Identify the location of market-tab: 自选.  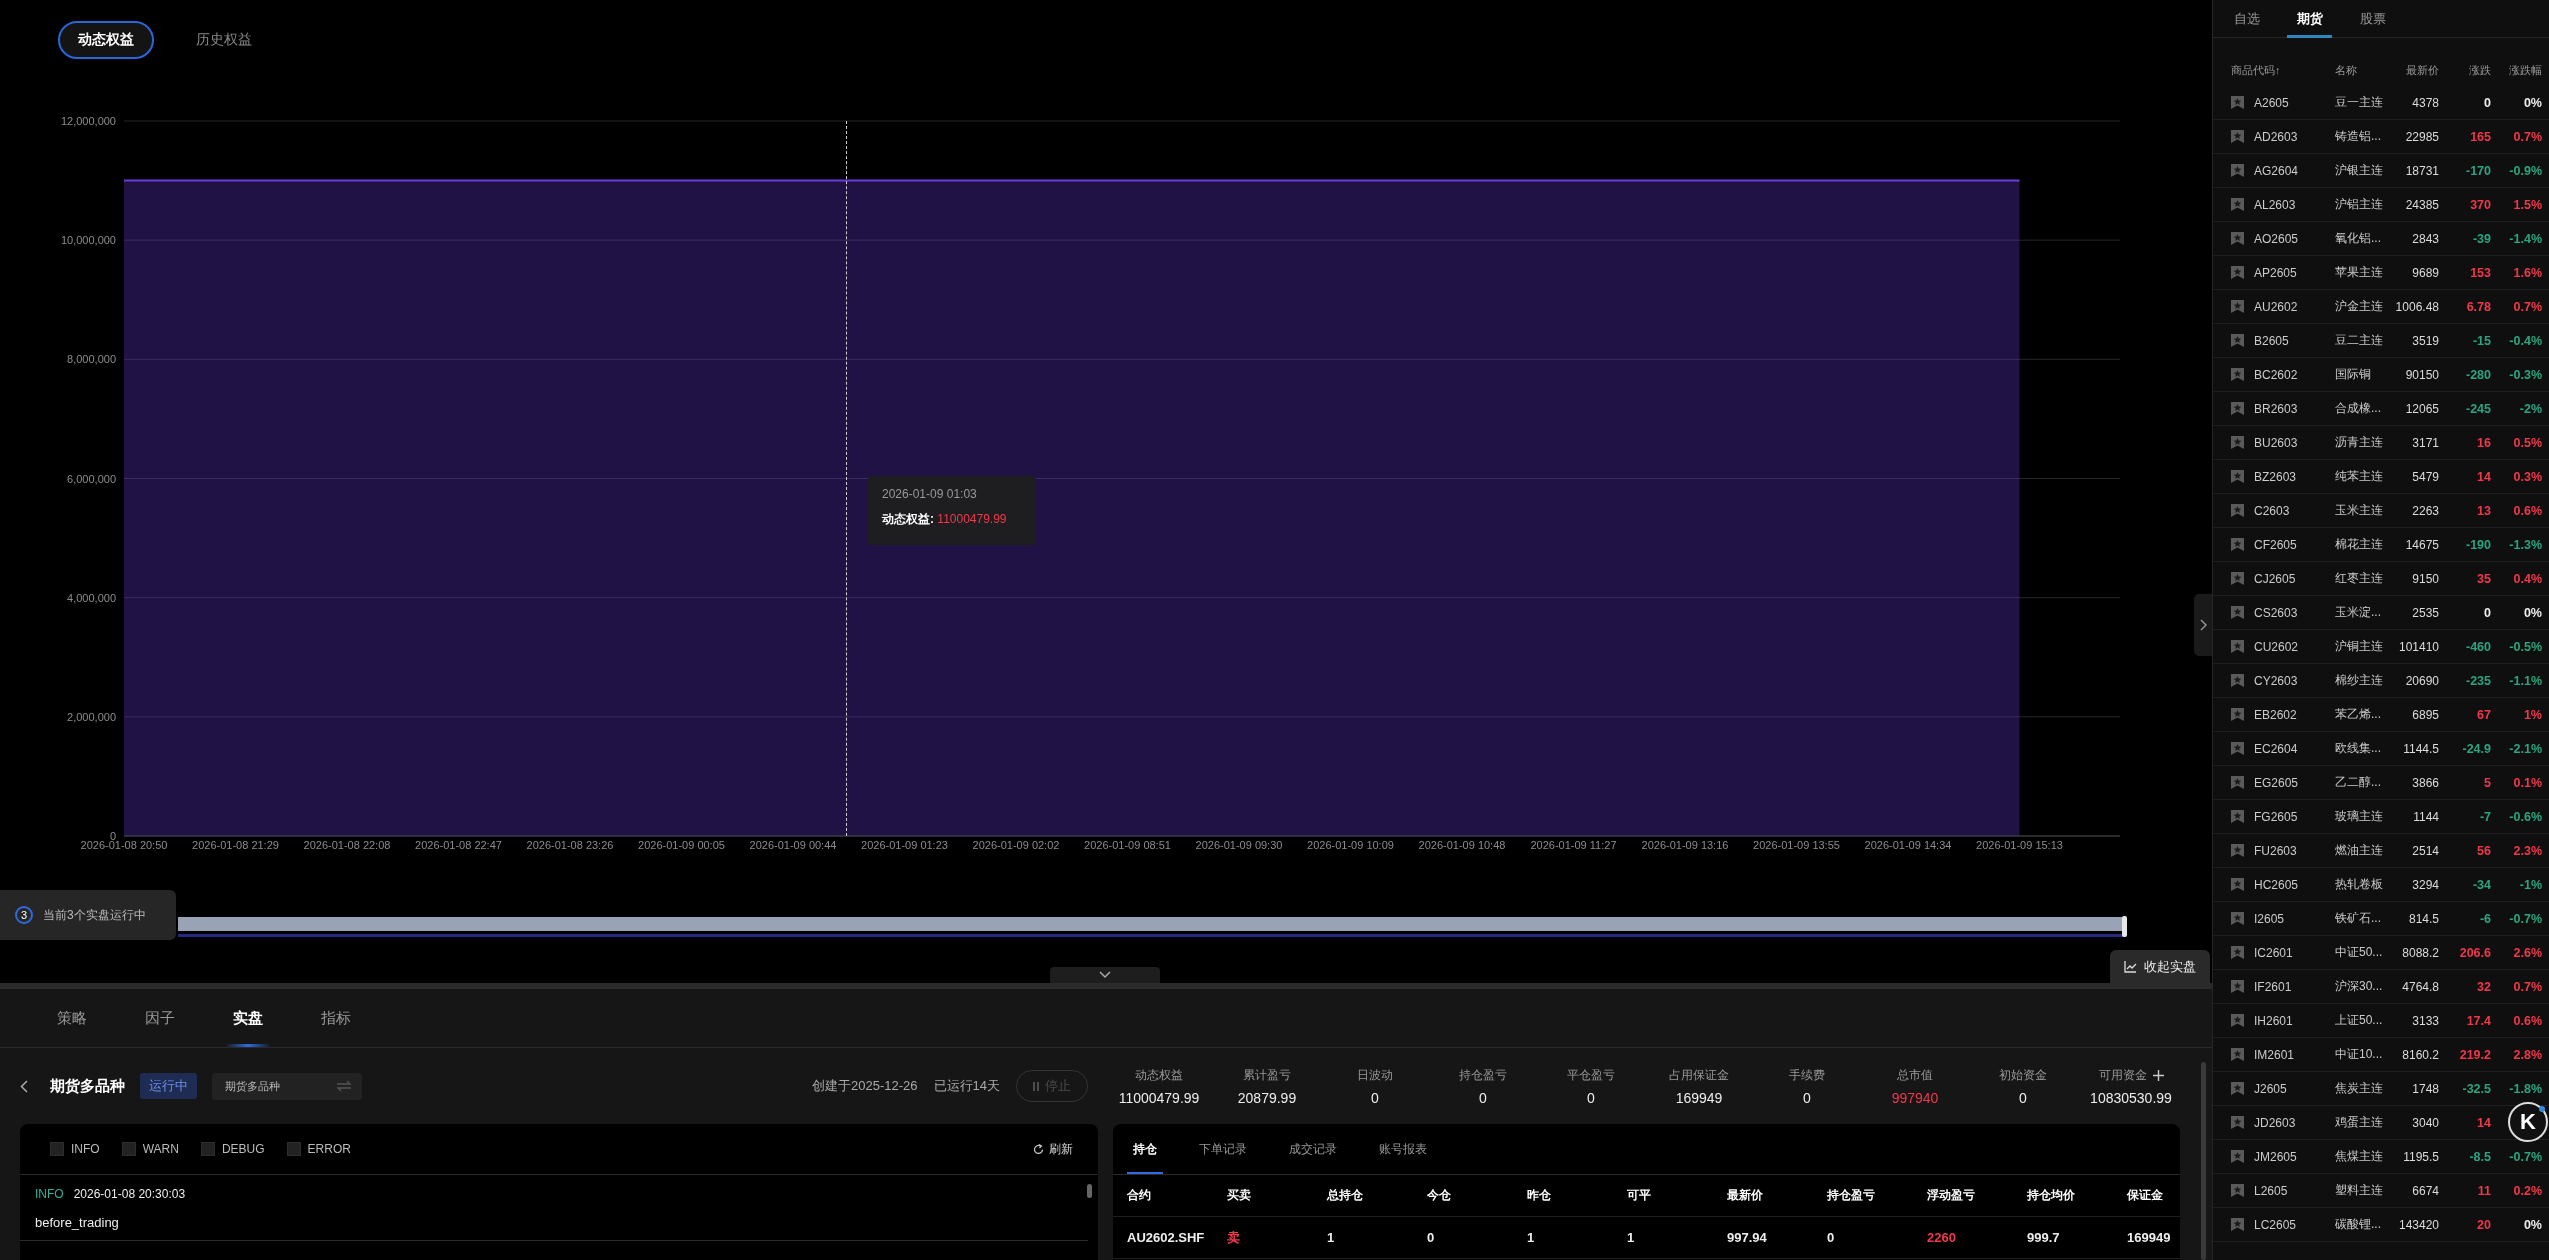
(2246, 18).